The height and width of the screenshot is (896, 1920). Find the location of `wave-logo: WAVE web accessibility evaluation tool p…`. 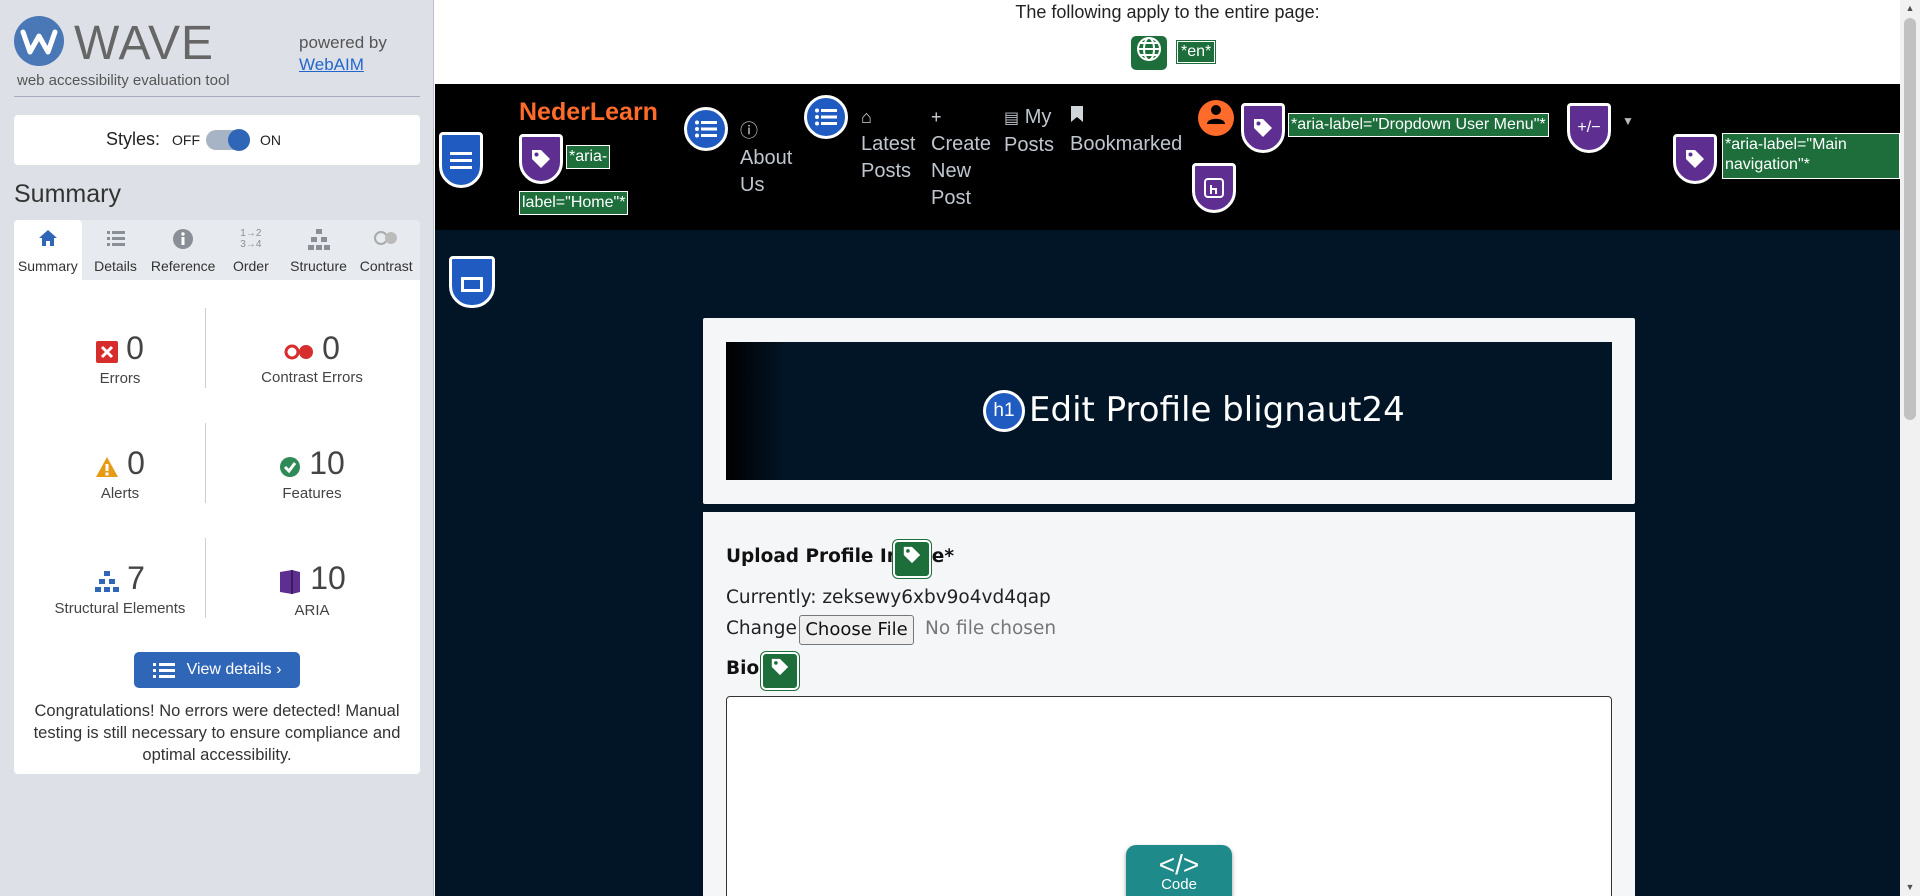

wave-logo: WAVE web accessibility evaluation tool p… is located at coordinates (217, 56).